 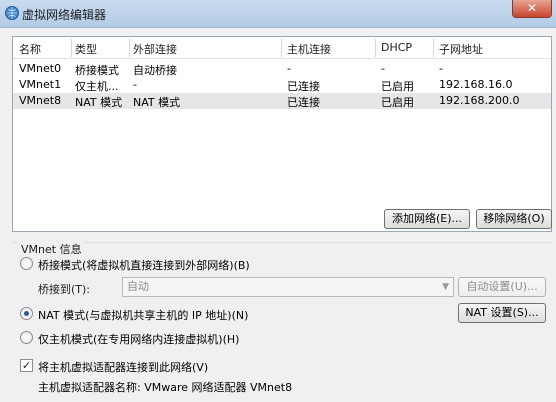 What do you see at coordinates (12, 13) in the screenshot?
I see `network-icon` at bounding box center [12, 13].